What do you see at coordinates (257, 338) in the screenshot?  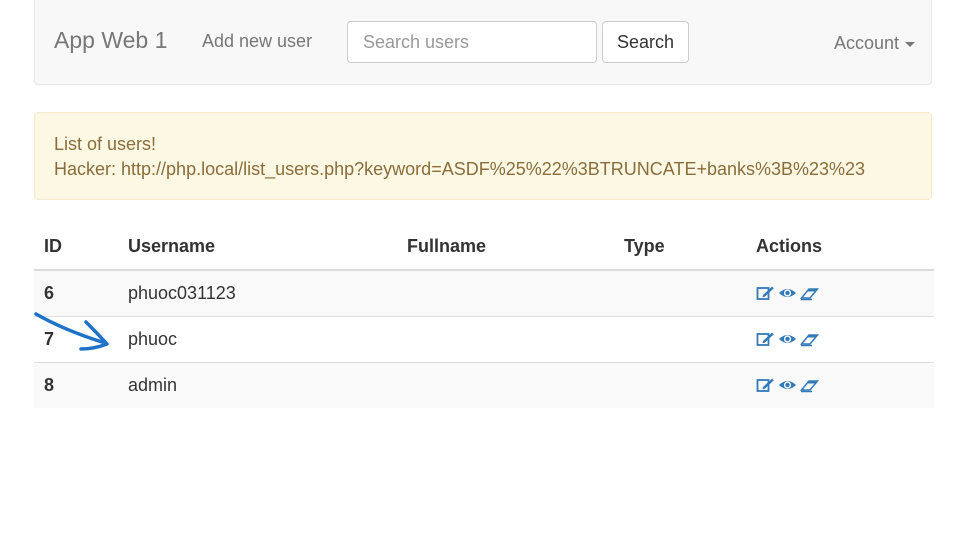 I see `cell-username: phuoc` at bounding box center [257, 338].